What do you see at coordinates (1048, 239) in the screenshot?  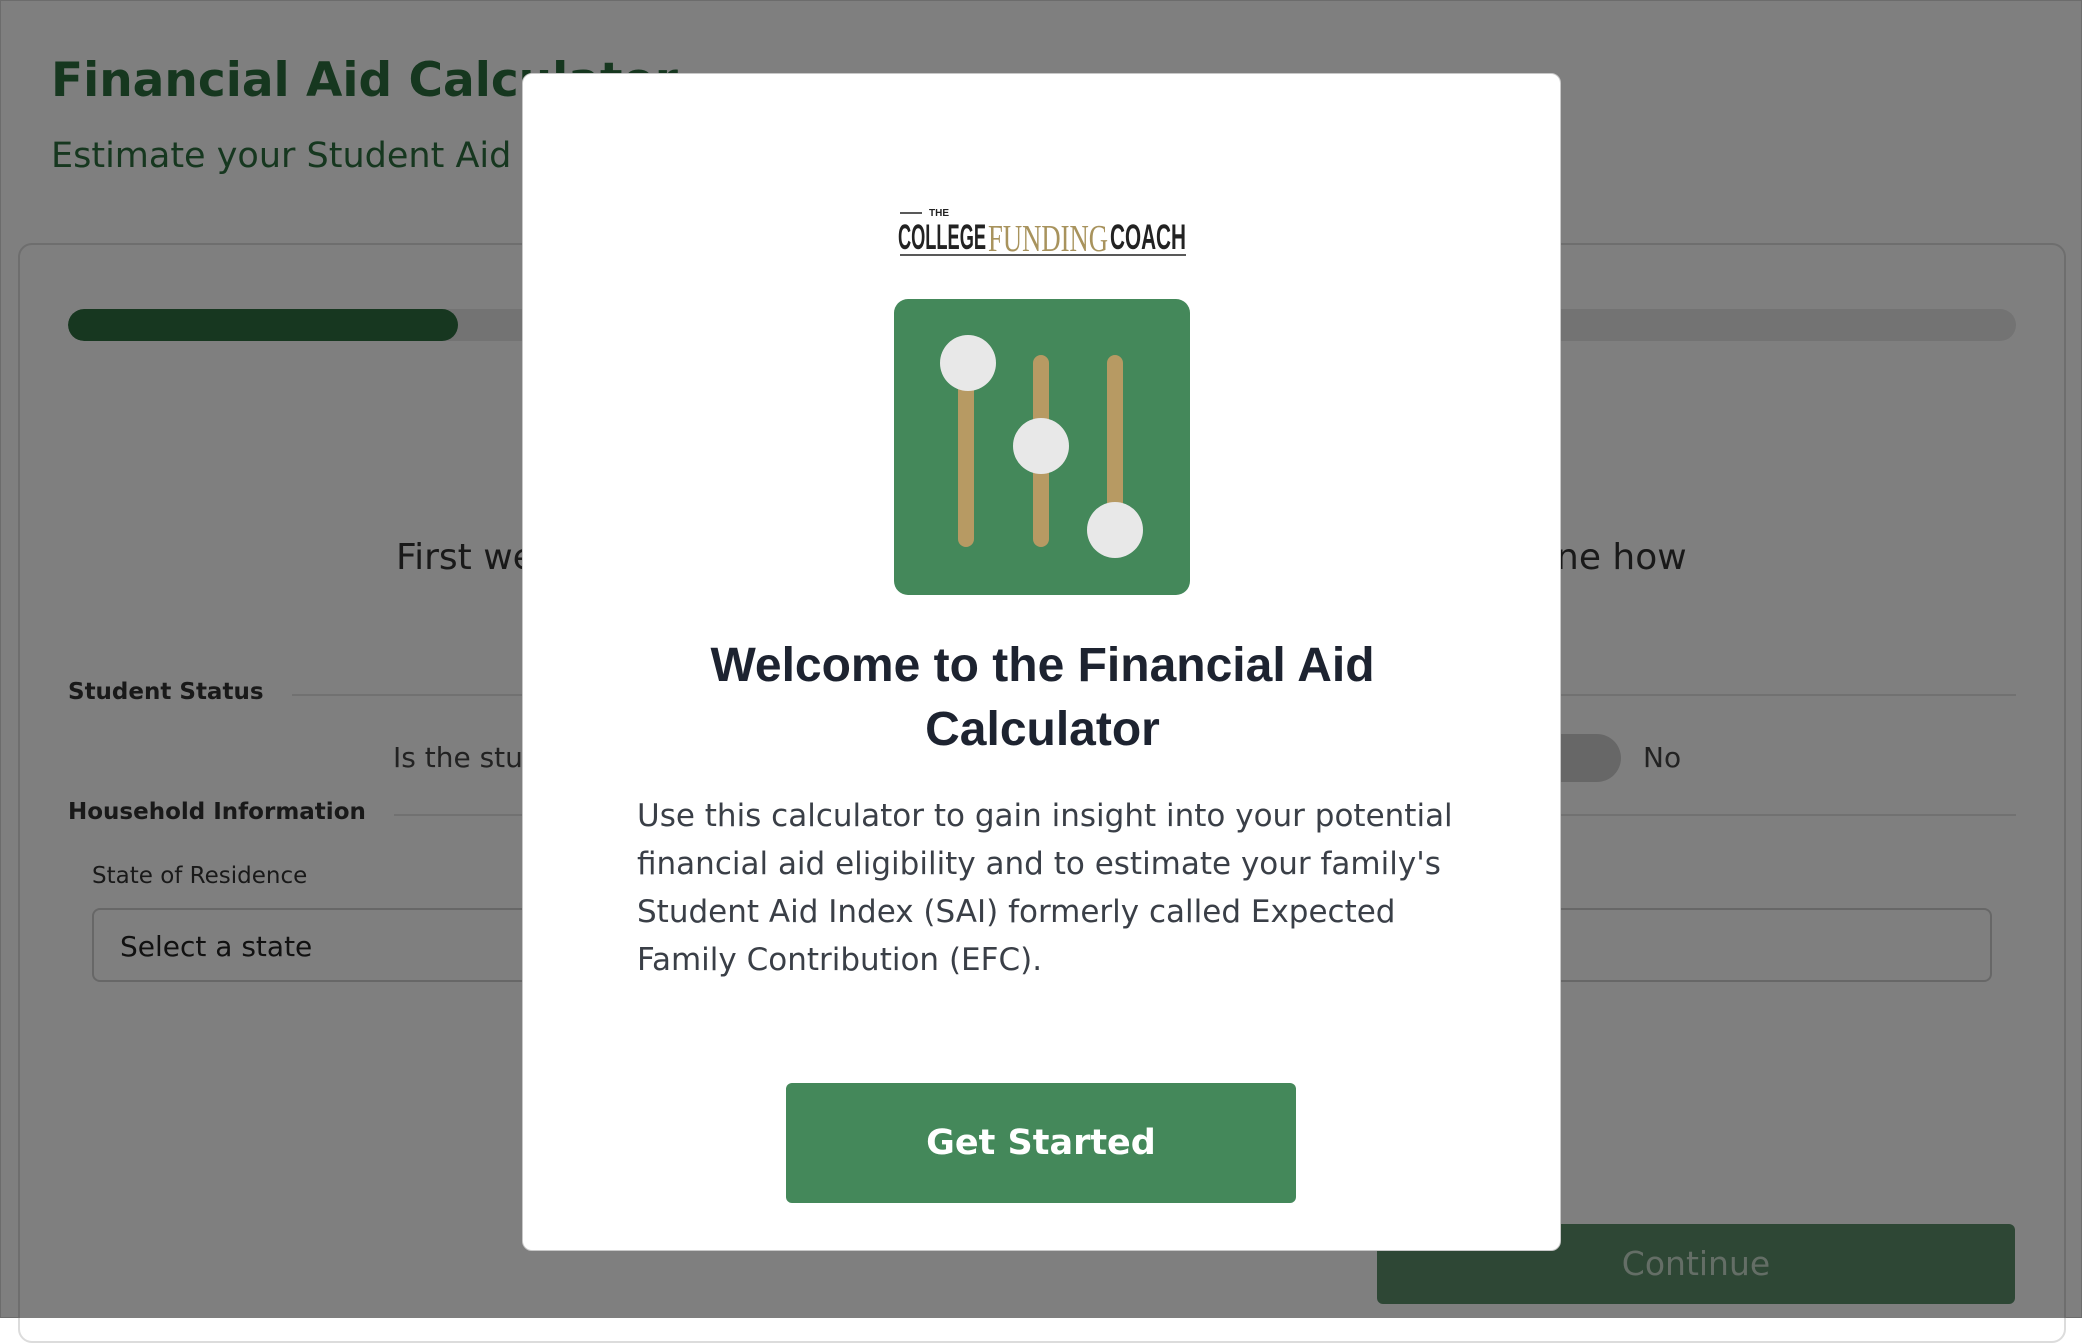 I see `svg-text: FUNDING` at bounding box center [1048, 239].